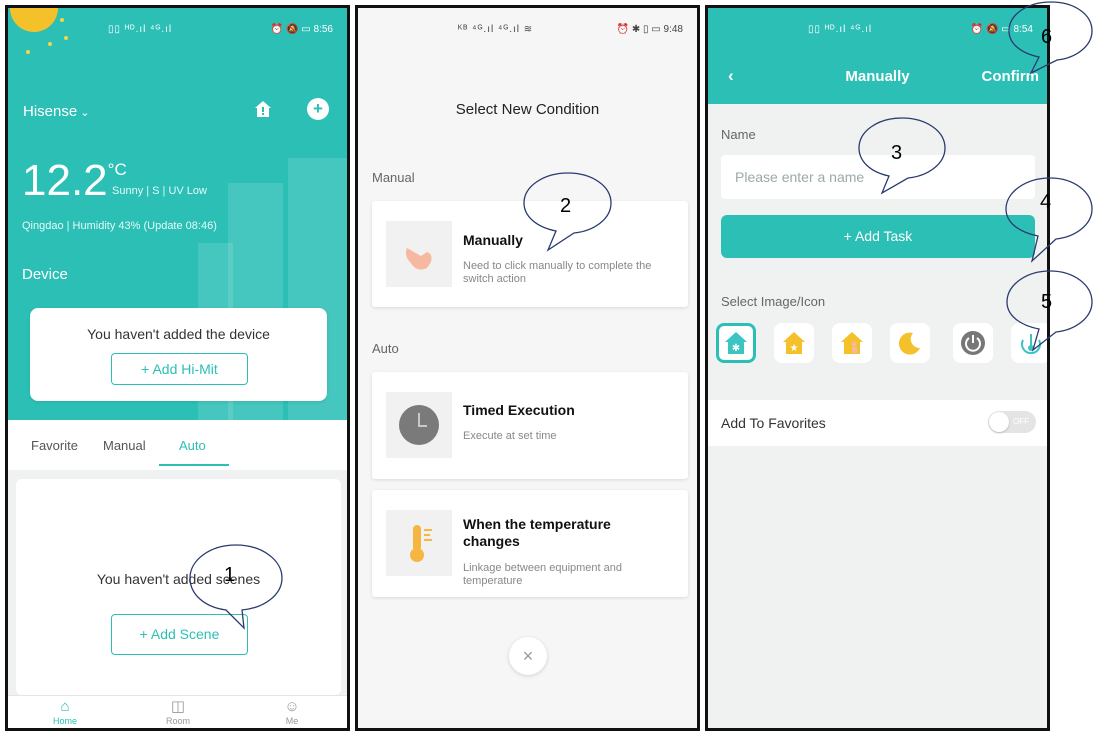  What do you see at coordinates (493, 240) in the screenshot?
I see `condition-title: Manually` at bounding box center [493, 240].